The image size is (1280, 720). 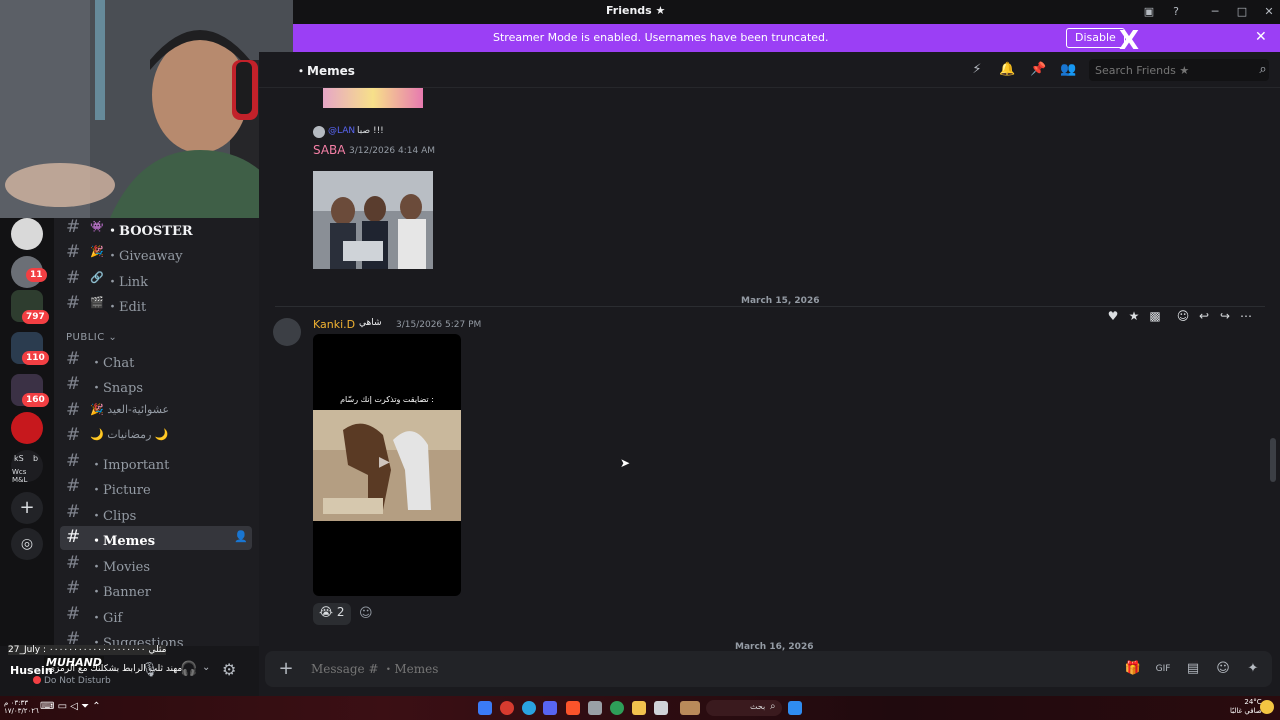 I want to click on taskbar-search: بحث ⌕, so click(x=744, y=708).